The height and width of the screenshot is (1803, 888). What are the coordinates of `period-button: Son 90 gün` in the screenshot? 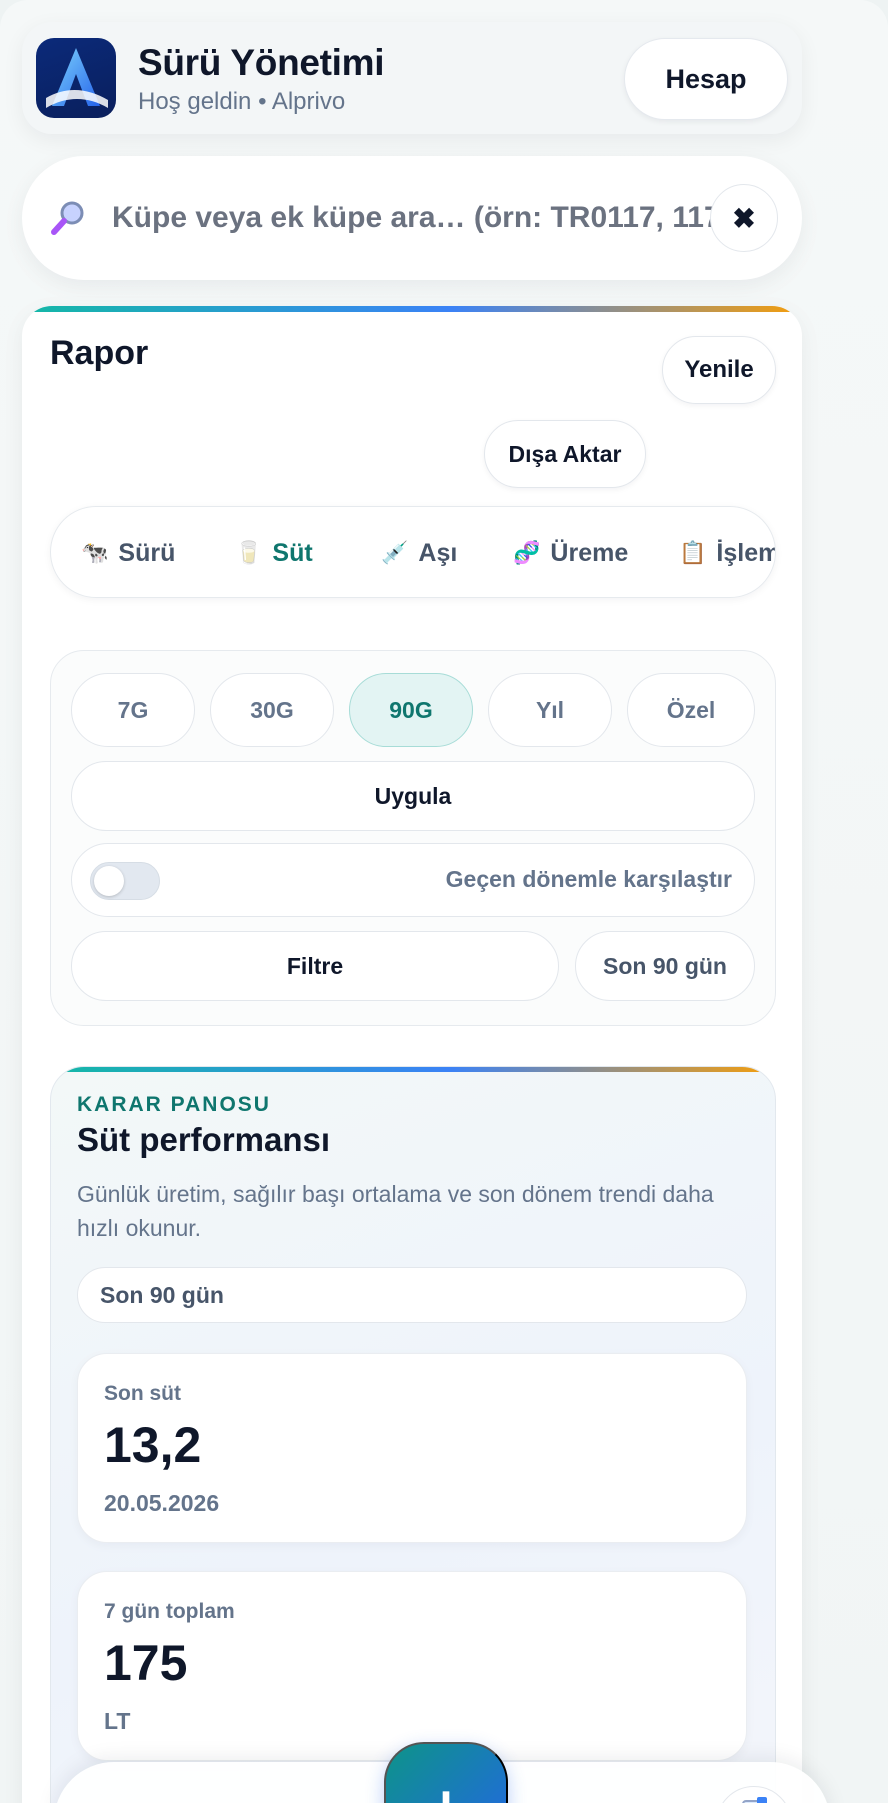 It's located at (665, 966).